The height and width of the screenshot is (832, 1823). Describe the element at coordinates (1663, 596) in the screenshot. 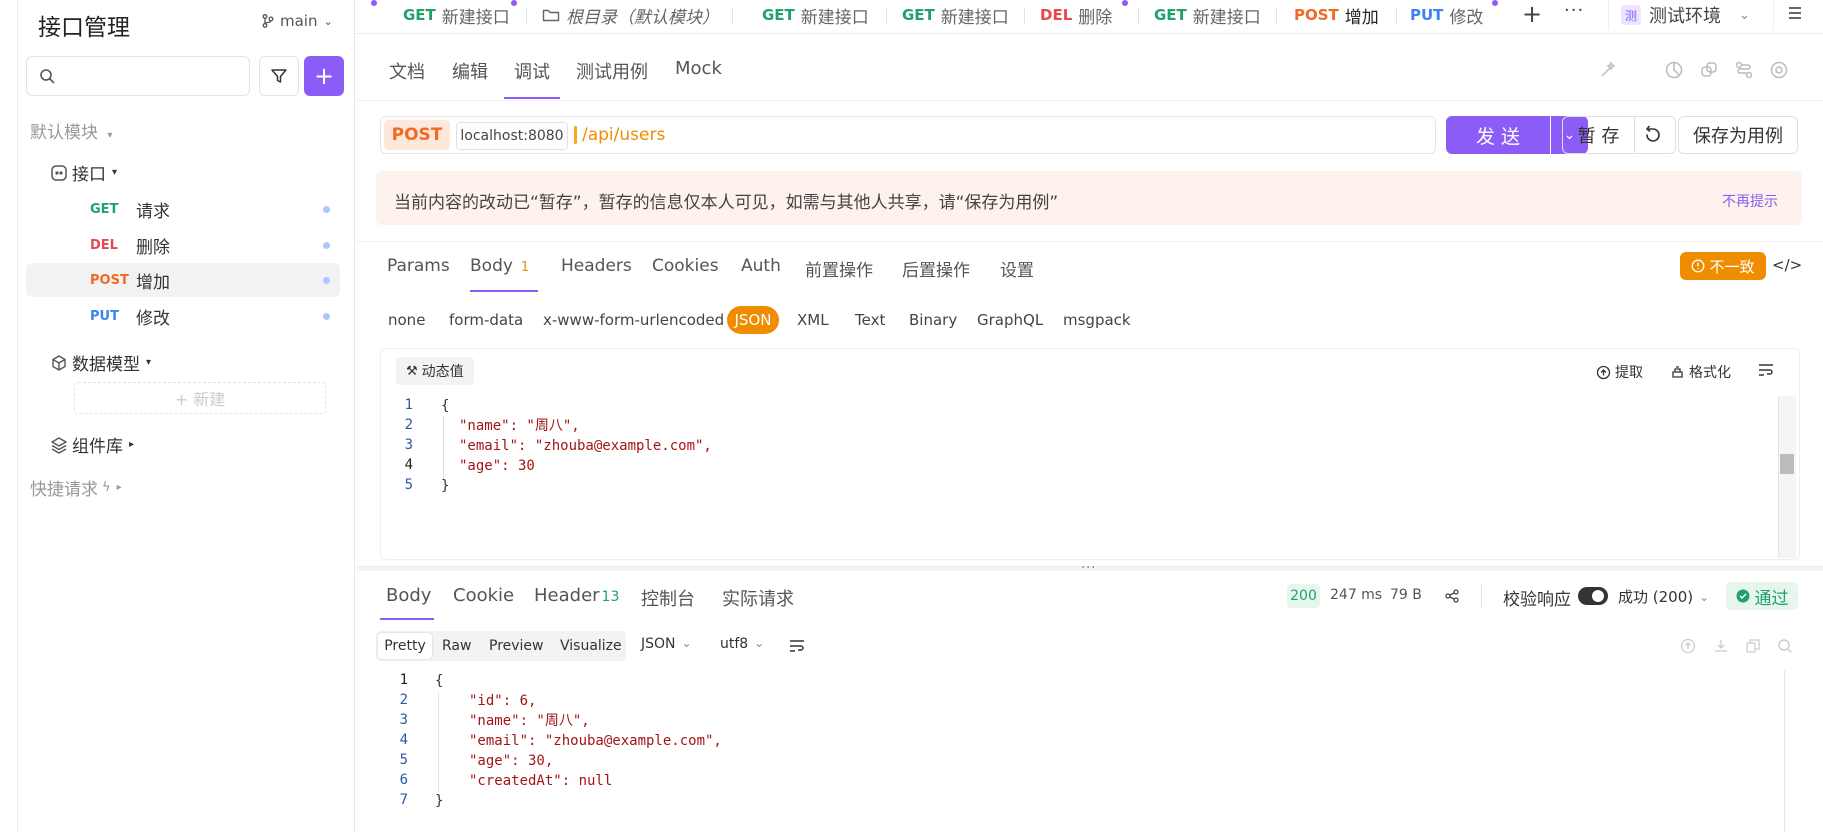

I see `success-status-select: 成功 (200) ⌄` at that location.